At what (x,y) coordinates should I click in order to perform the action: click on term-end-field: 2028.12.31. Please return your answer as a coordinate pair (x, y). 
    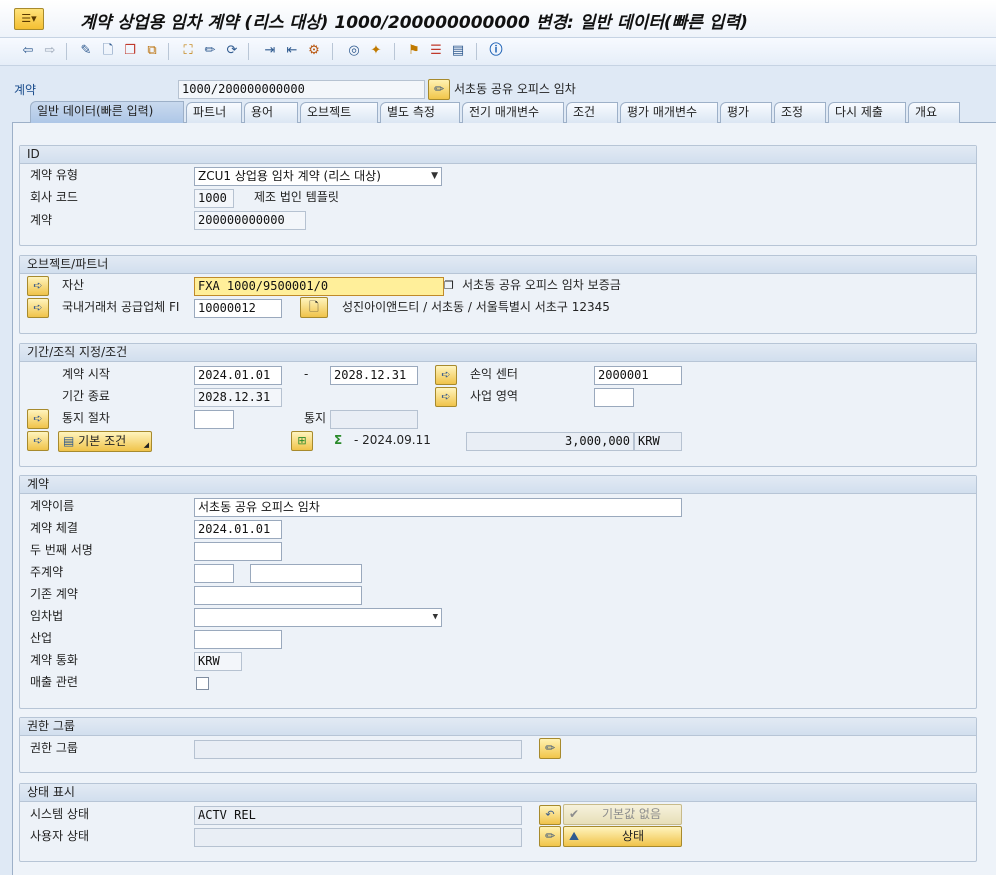
    Looking at the image, I should click on (238, 397).